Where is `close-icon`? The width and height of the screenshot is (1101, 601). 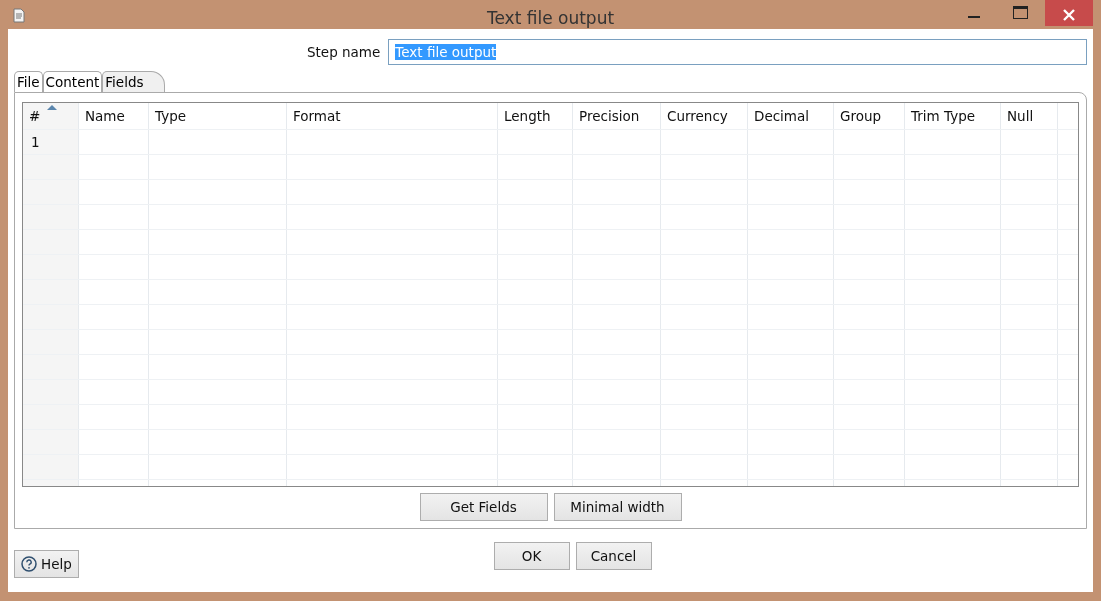 close-icon is located at coordinates (1069, 14).